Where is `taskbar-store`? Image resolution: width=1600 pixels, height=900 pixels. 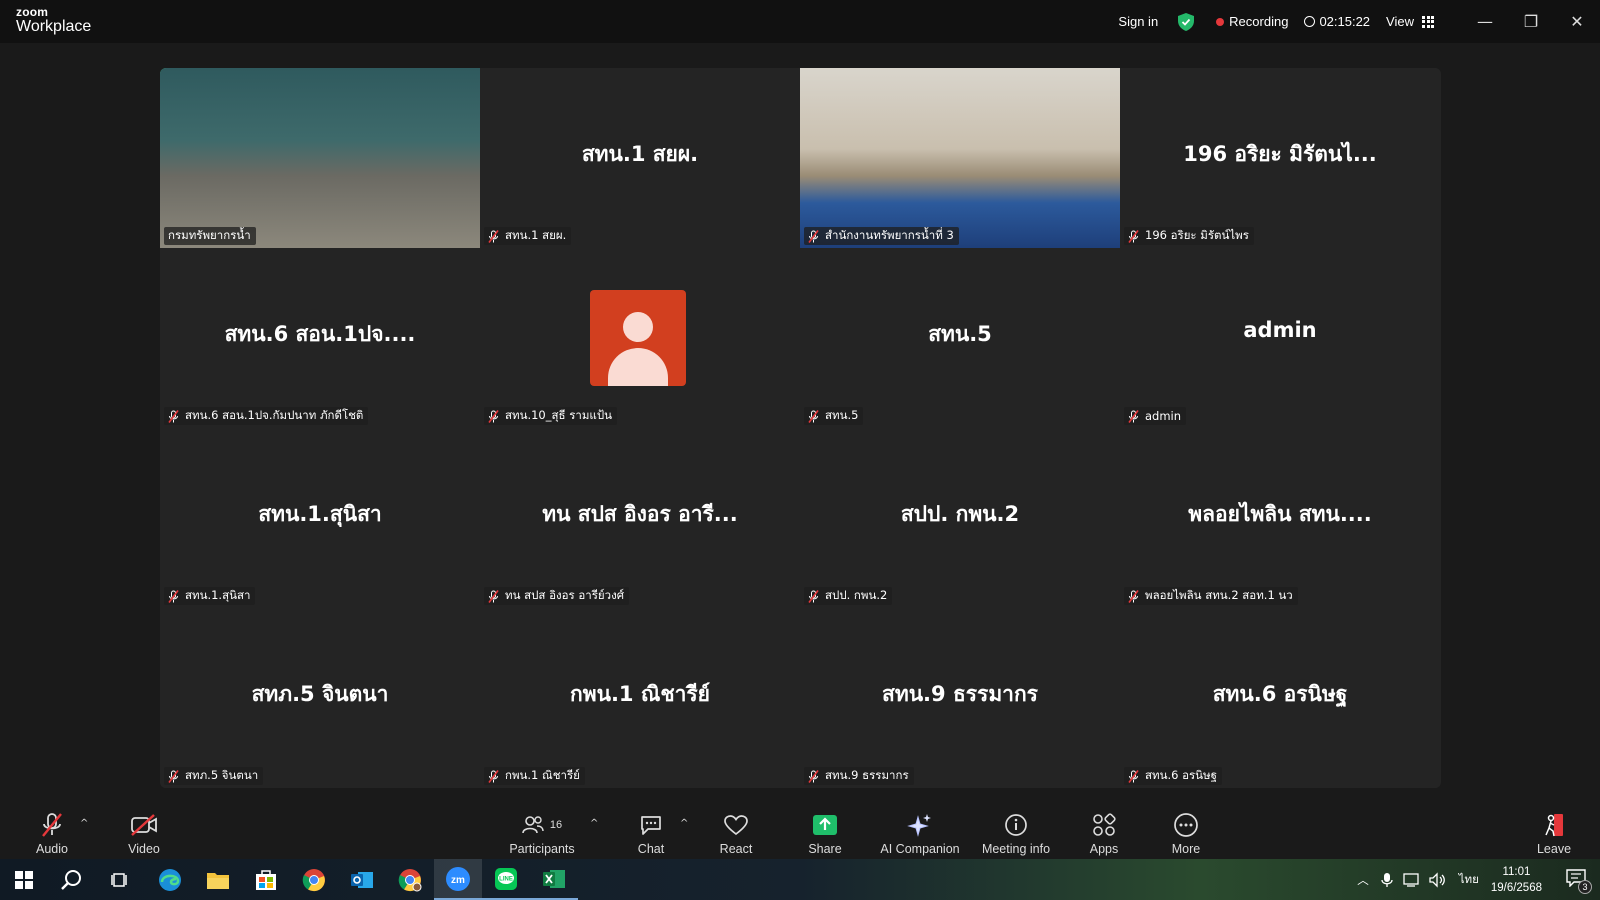
taskbar-store is located at coordinates (266, 879).